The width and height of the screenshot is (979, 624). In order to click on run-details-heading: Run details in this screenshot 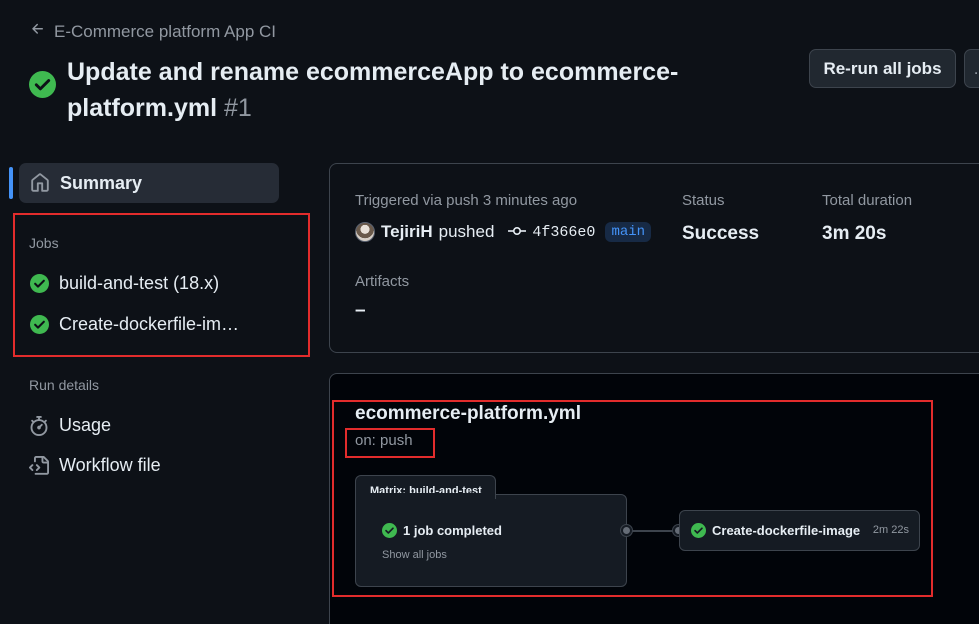, I will do `click(64, 385)`.